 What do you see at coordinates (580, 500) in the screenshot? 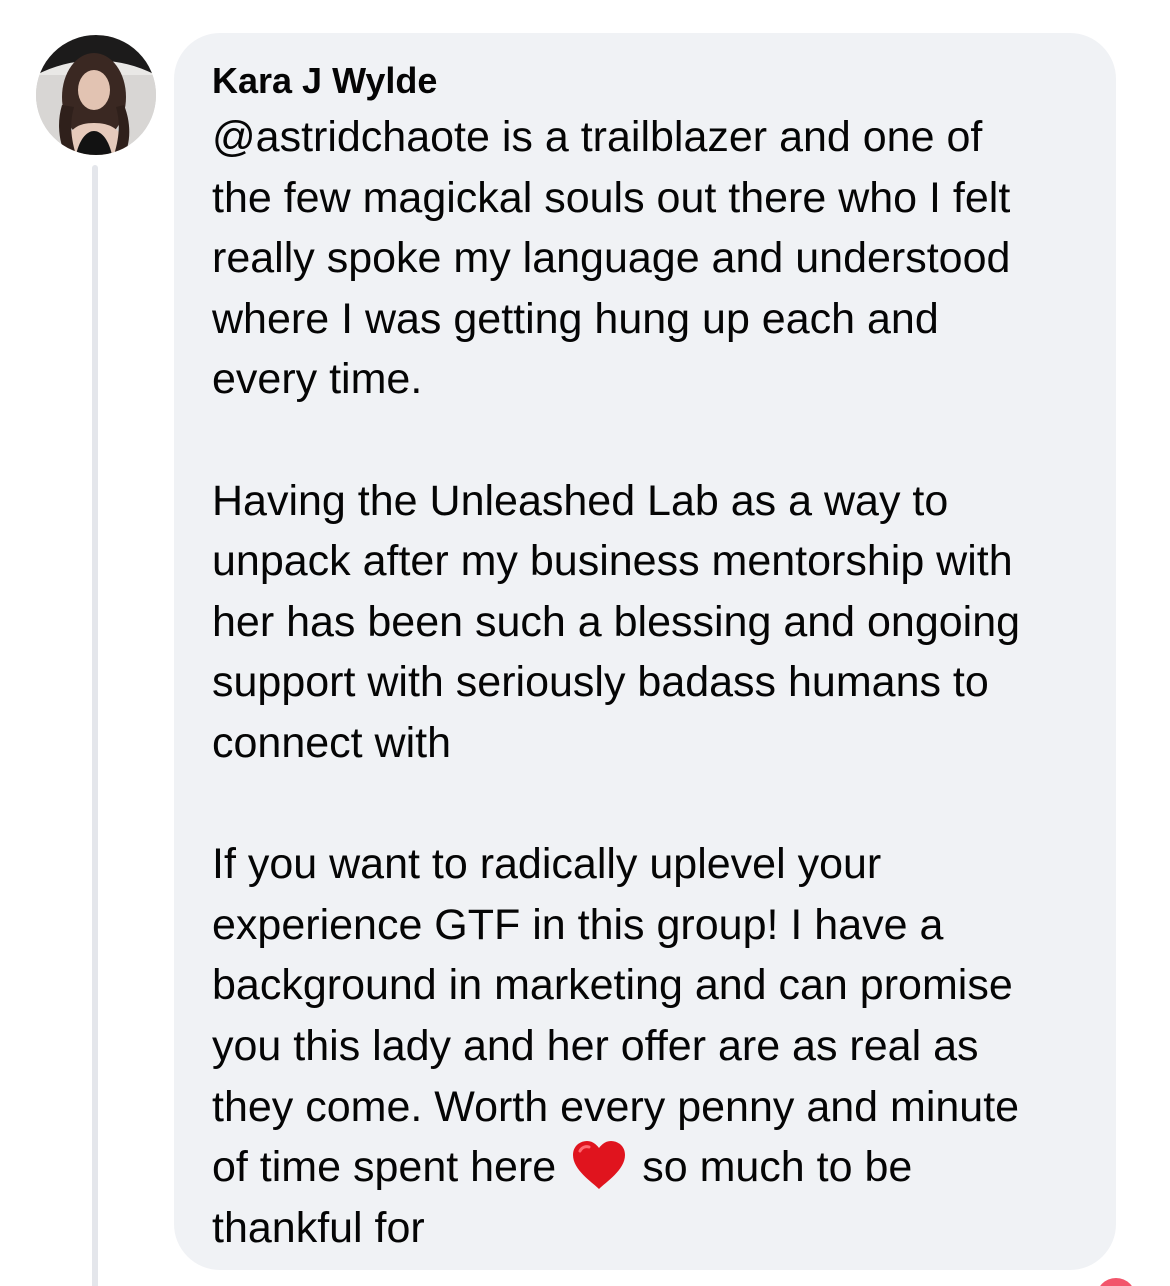
I see `comment-line: Having the Unleashed Lab as a way to` at bounding box center [580, 500].